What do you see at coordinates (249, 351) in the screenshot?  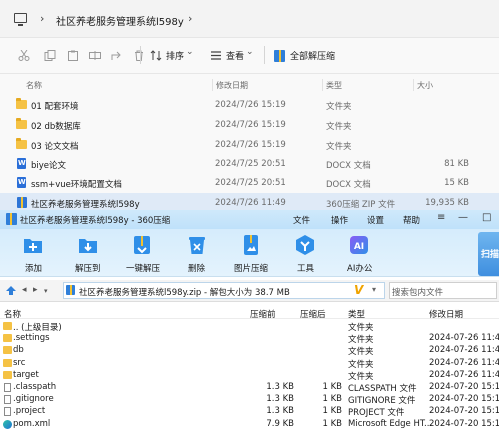 I see `archive-row: db 文件夹 2024-07-26 11:49` at bounding box center [249, 351].